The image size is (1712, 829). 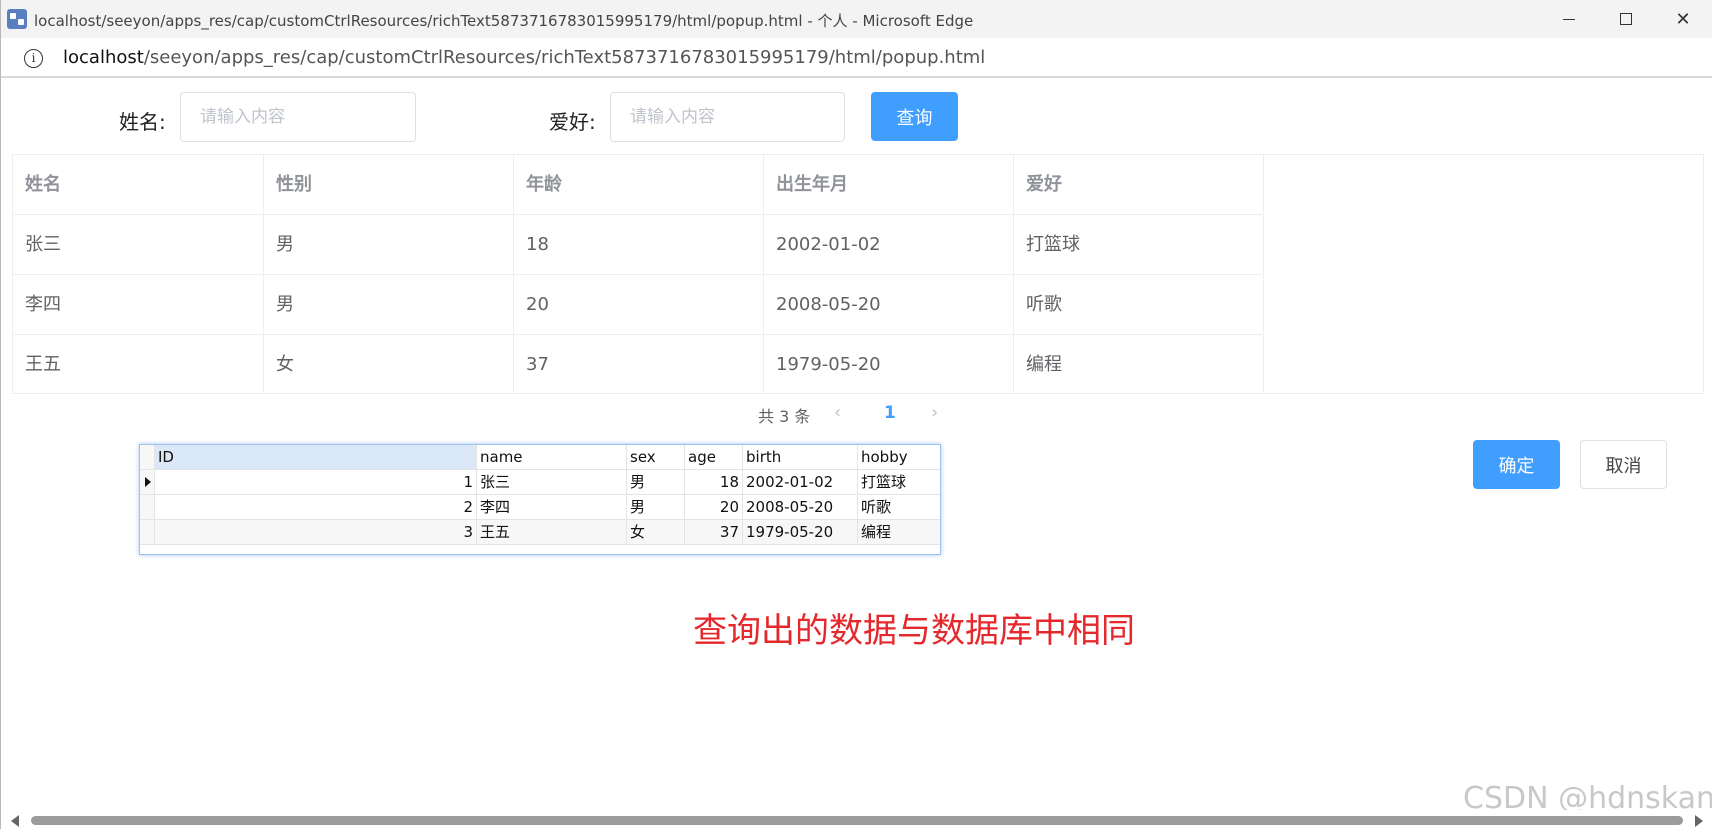 I want to click on chevron-left-icon: ‹, so click(x=837, y=412).